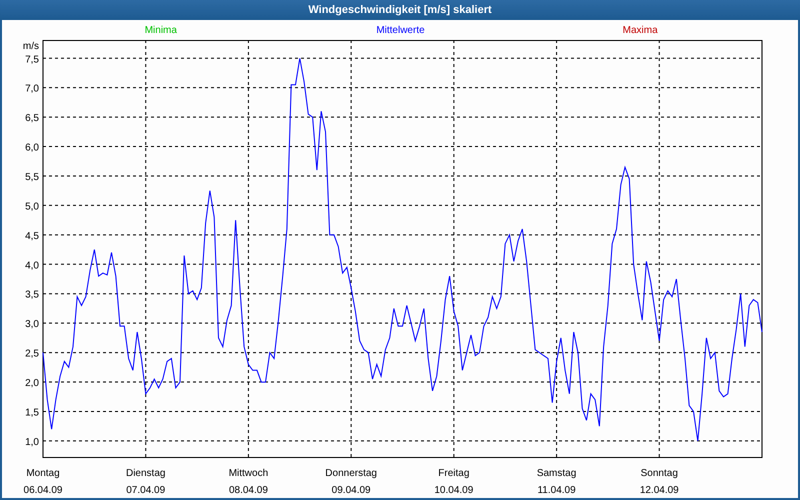  I want to click on legend-label: Minima, so click(160, 30).